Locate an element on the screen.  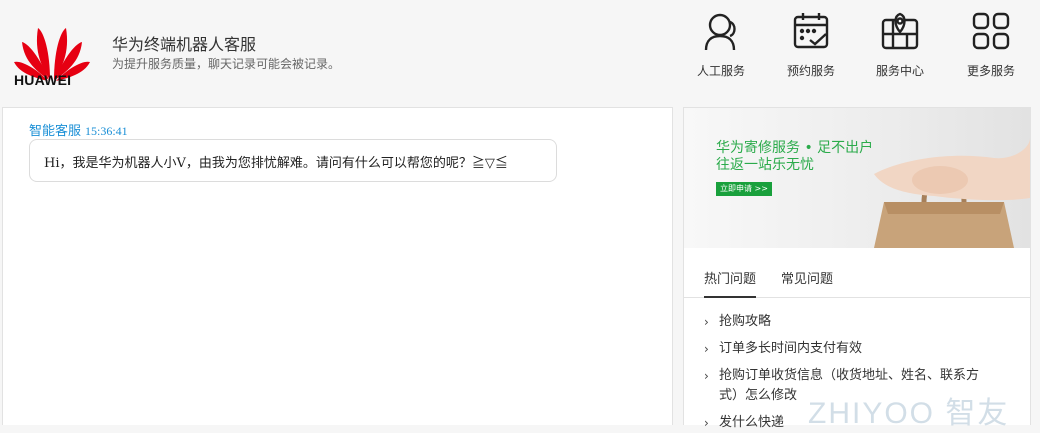
banner-subtitle: 往返一站乐无忧 is located at coordinates (765, 165).